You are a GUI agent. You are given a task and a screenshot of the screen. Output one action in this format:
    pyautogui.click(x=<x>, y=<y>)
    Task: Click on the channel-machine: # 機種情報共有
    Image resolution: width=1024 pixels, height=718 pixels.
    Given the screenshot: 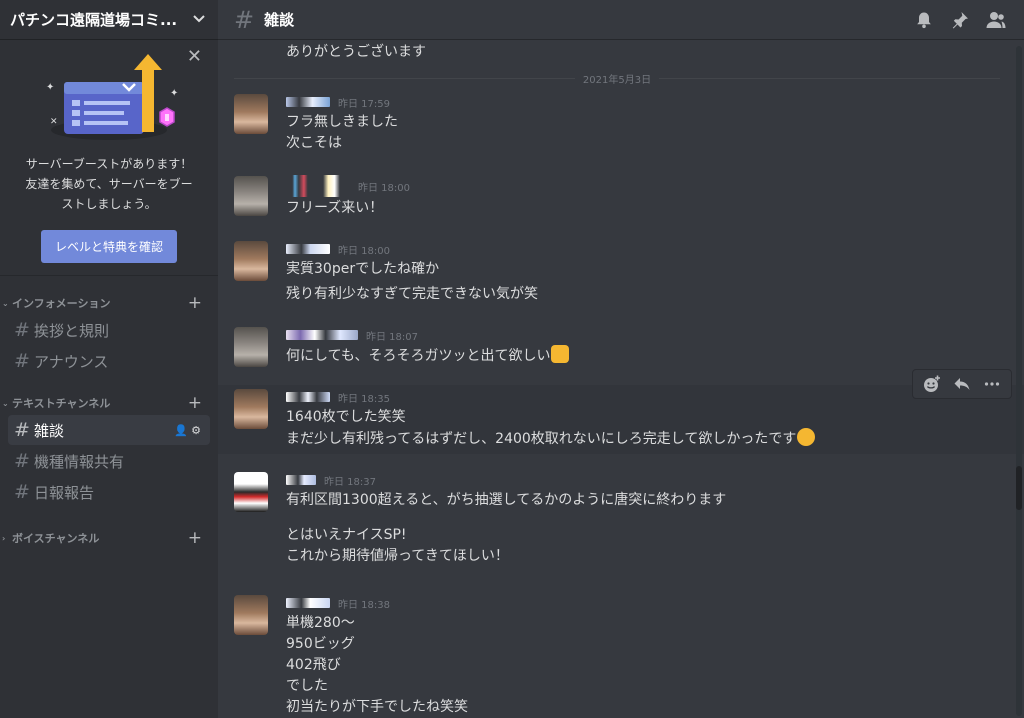 What is the action you would take?
    pyautogui.click(x=109, y=461)
    